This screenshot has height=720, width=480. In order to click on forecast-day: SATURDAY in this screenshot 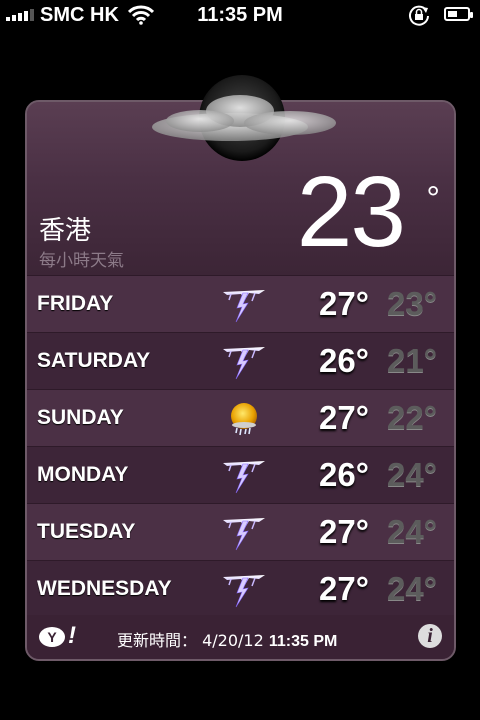, I will do `click(94, 360)`.